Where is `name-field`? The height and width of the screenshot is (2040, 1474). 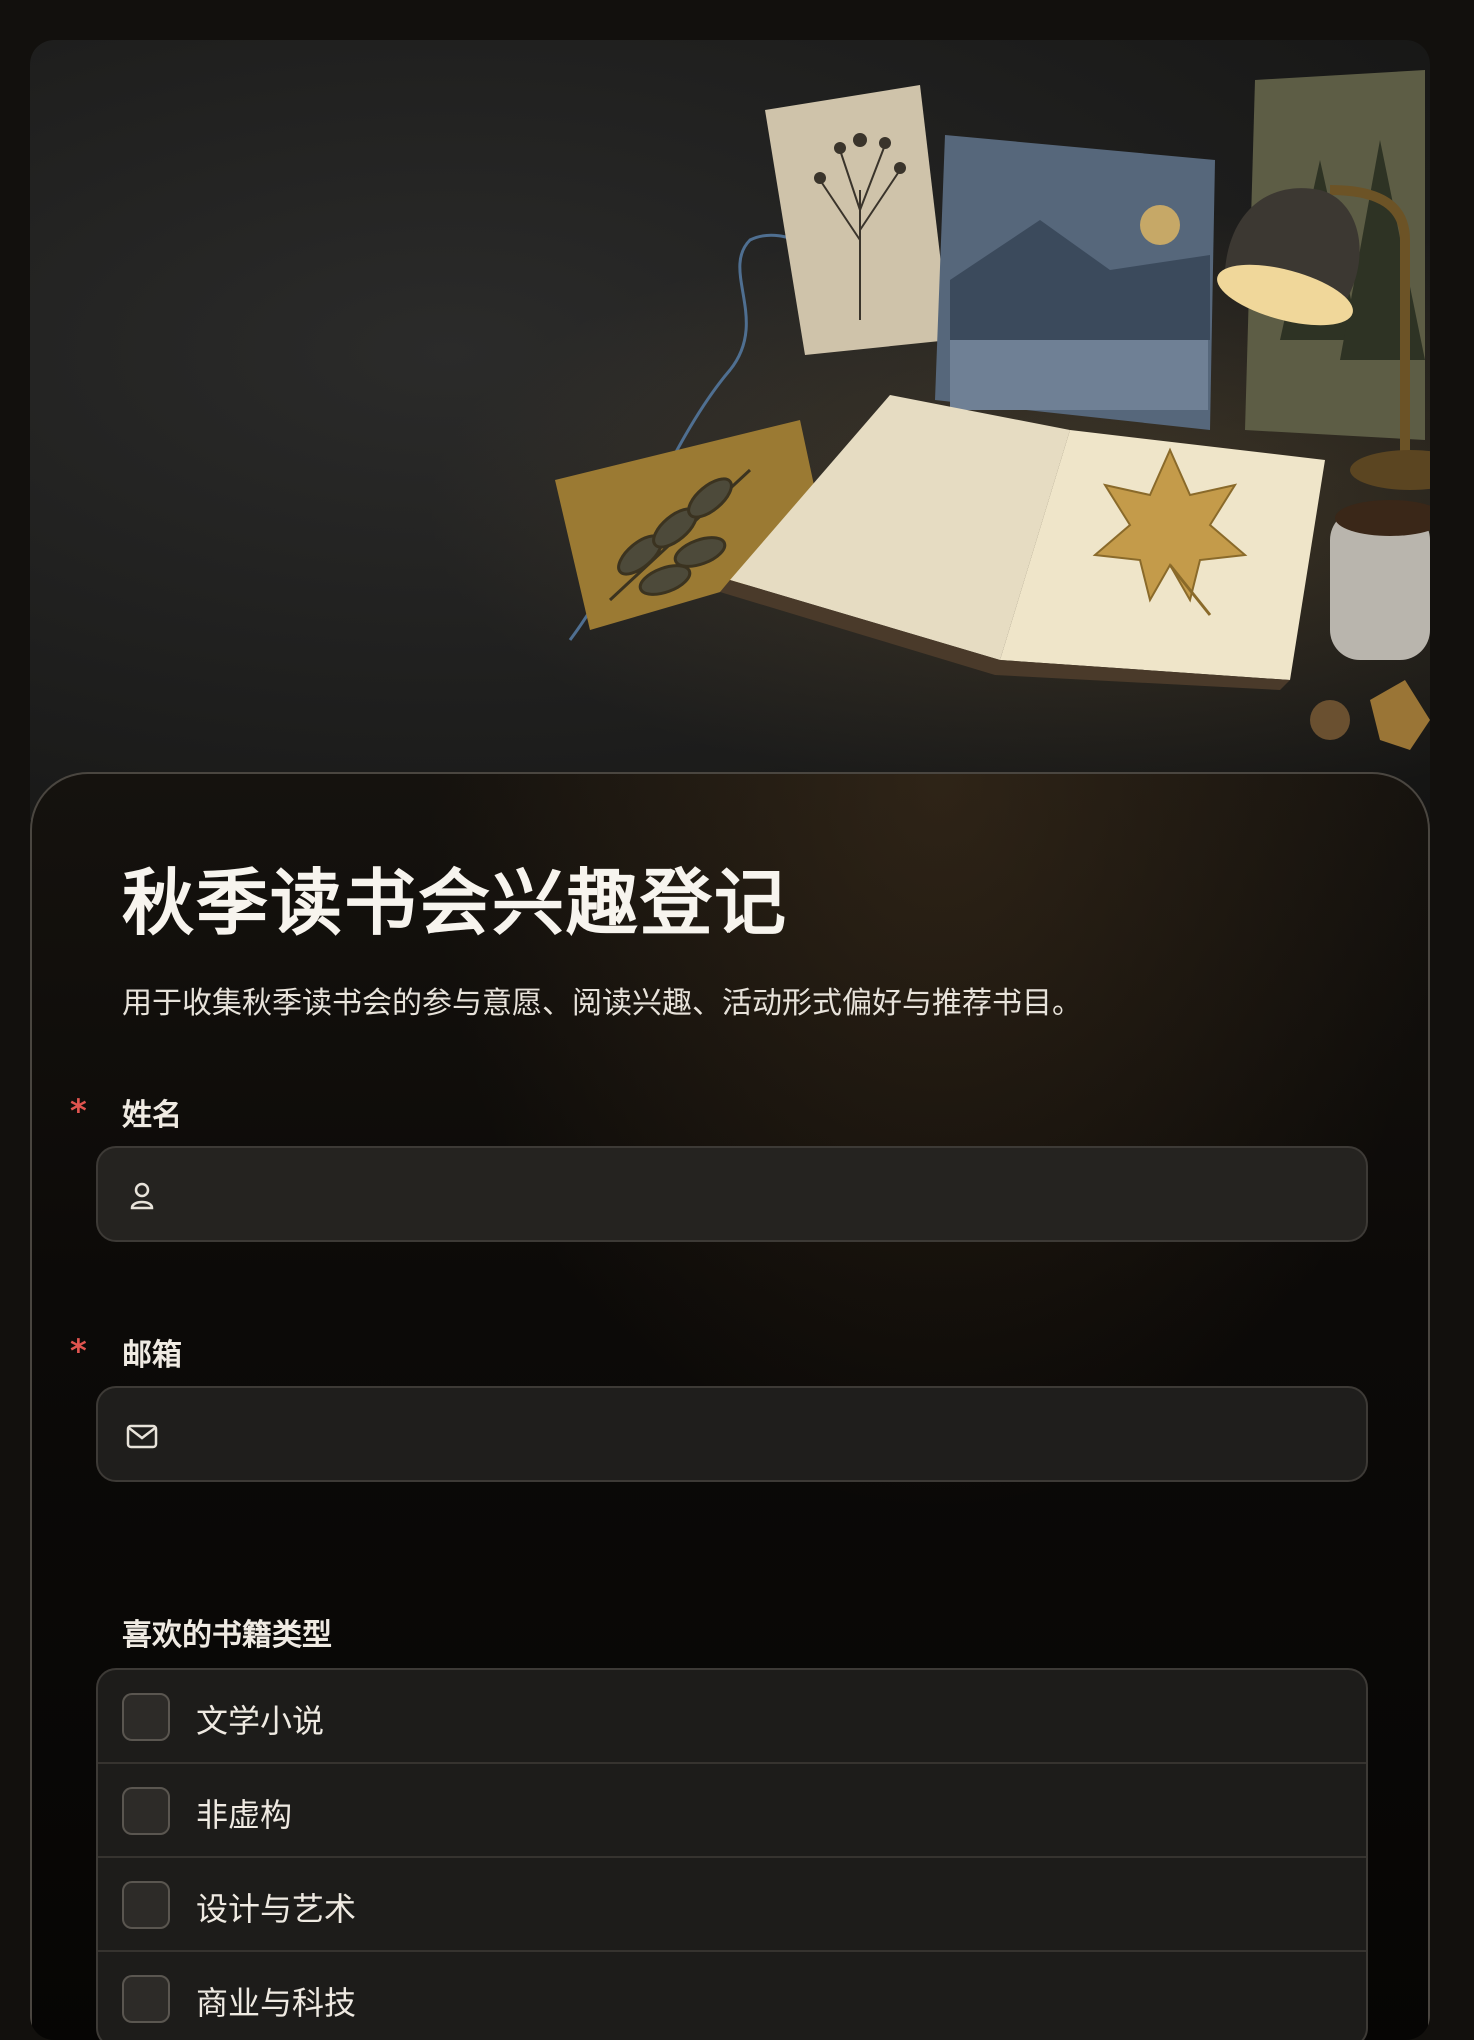 name-field is located at coordinates (732, 1194).